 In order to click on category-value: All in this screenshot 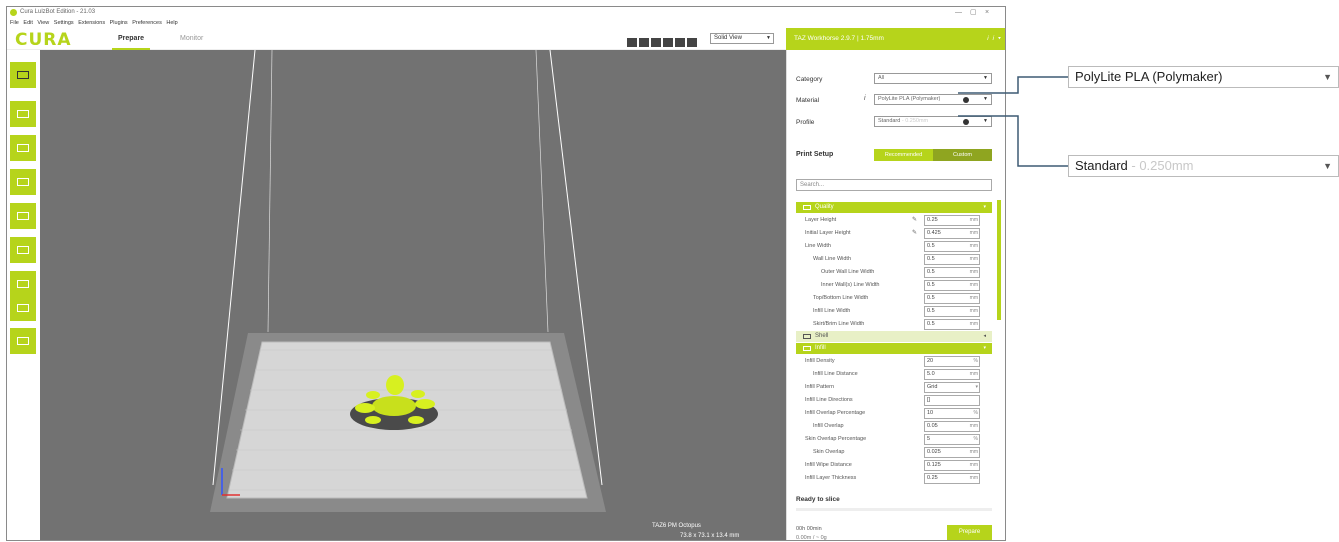, I will do `click(881, 78)`.